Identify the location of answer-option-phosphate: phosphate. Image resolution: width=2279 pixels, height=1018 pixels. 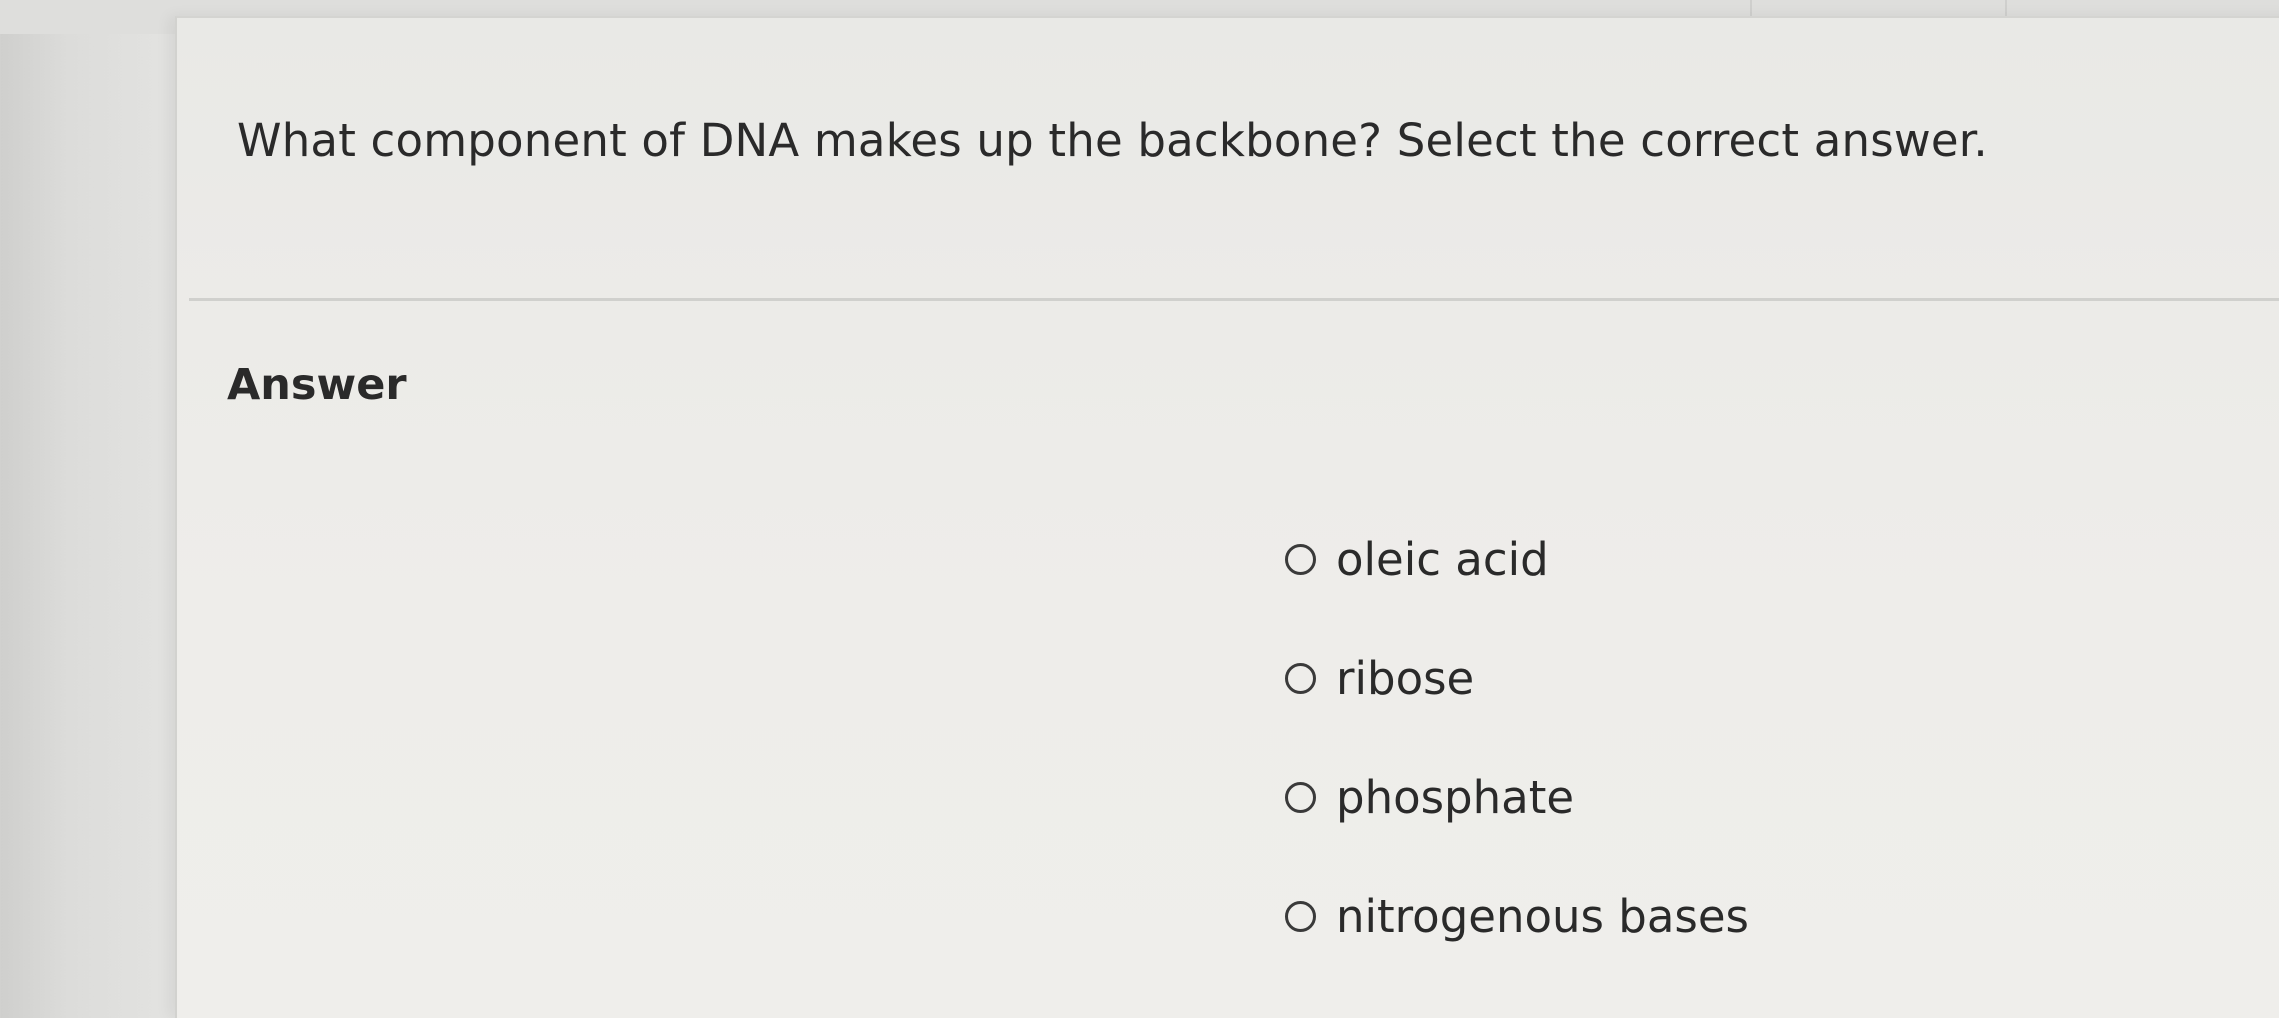
(1517, 797).